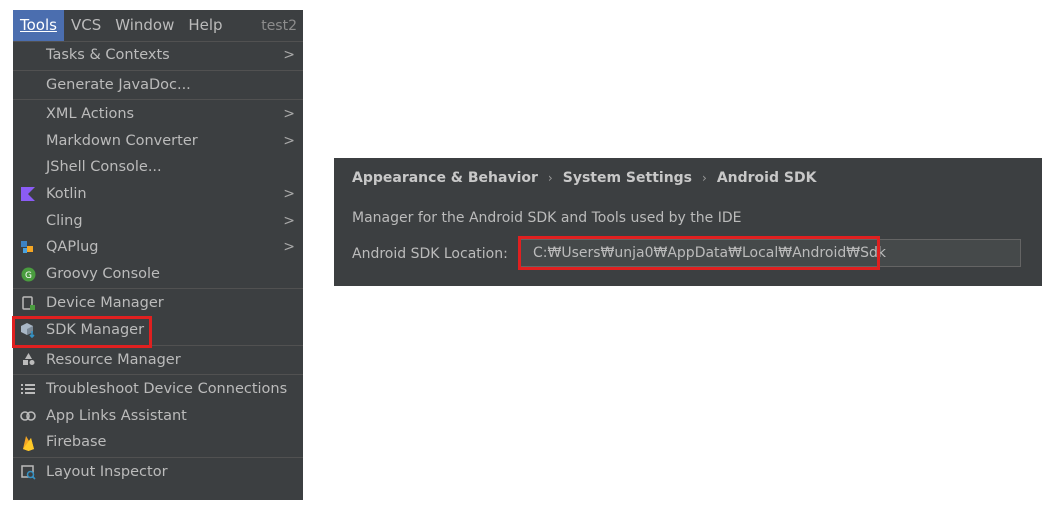 This screenshot has height=525, width=1056. What do you see at coordinates (627, 178) in the screenshot?
I see `breadcrumb-system-settings: System Settings` at bounding box center [627, 178].